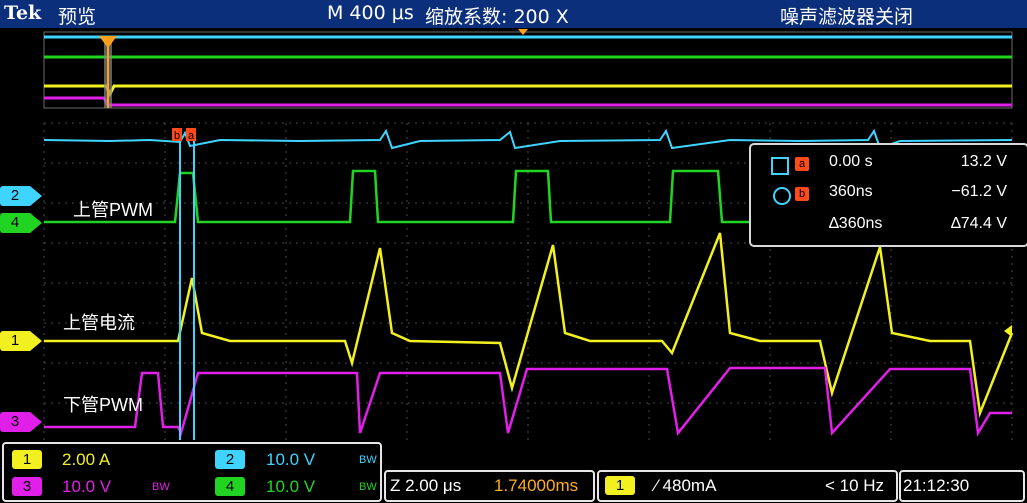 The width and height of the screenshot is (1027, 503). Describe the element at coordinates (36, 341) in the screenshot. I see `ch1-marker-arrow-icon` at that location.